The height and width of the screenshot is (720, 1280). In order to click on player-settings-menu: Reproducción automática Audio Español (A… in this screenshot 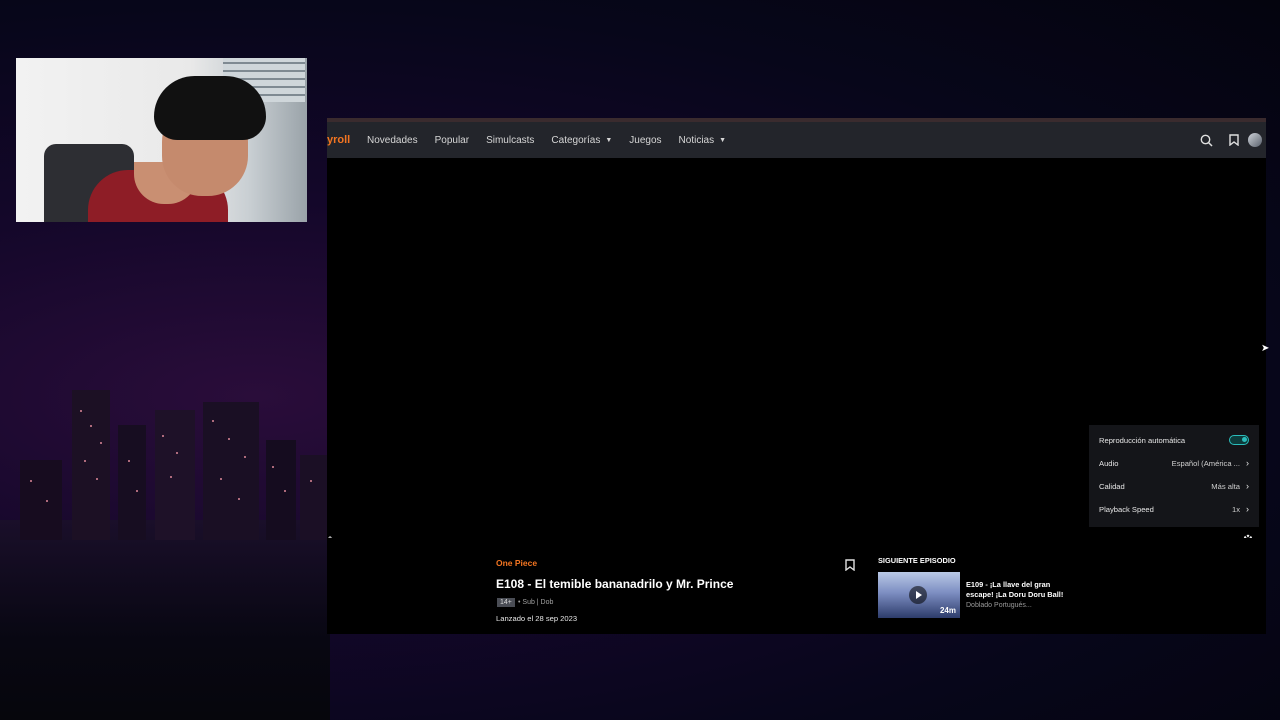, I will do `click(1174, 476)`.